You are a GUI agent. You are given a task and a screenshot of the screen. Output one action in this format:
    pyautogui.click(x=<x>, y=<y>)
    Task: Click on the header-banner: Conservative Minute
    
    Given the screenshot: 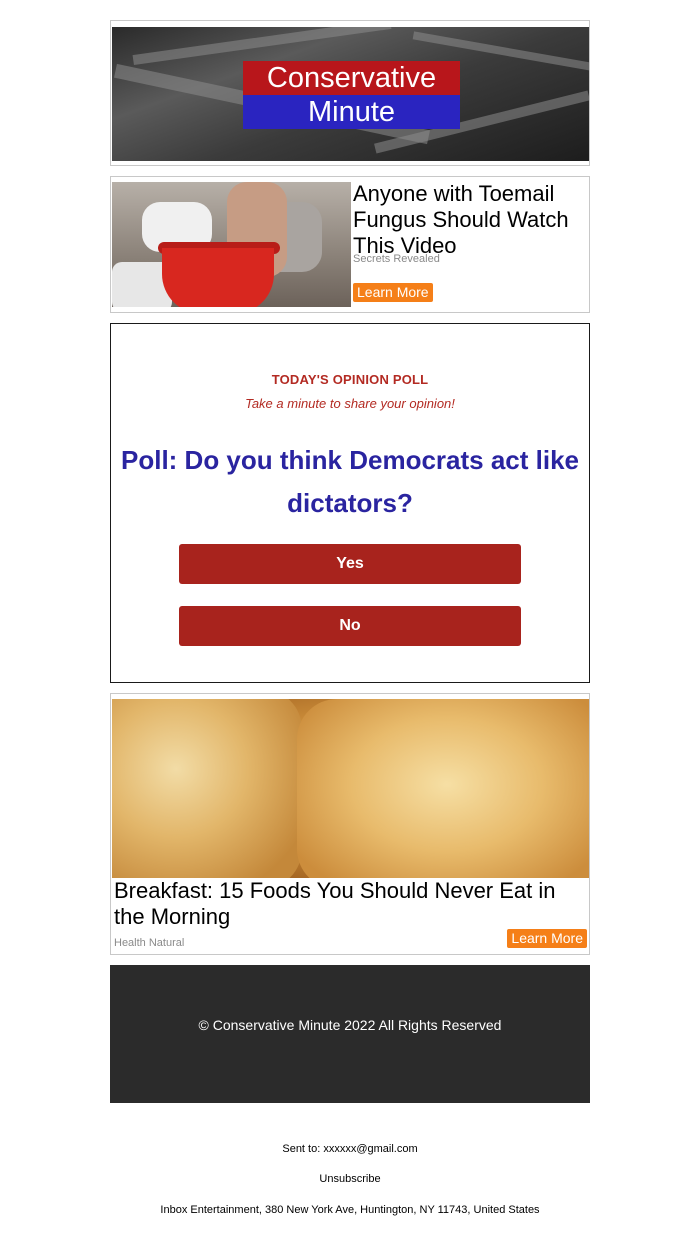 What is the action you would take?
    pyautogui.click(x=350, y=93)
    